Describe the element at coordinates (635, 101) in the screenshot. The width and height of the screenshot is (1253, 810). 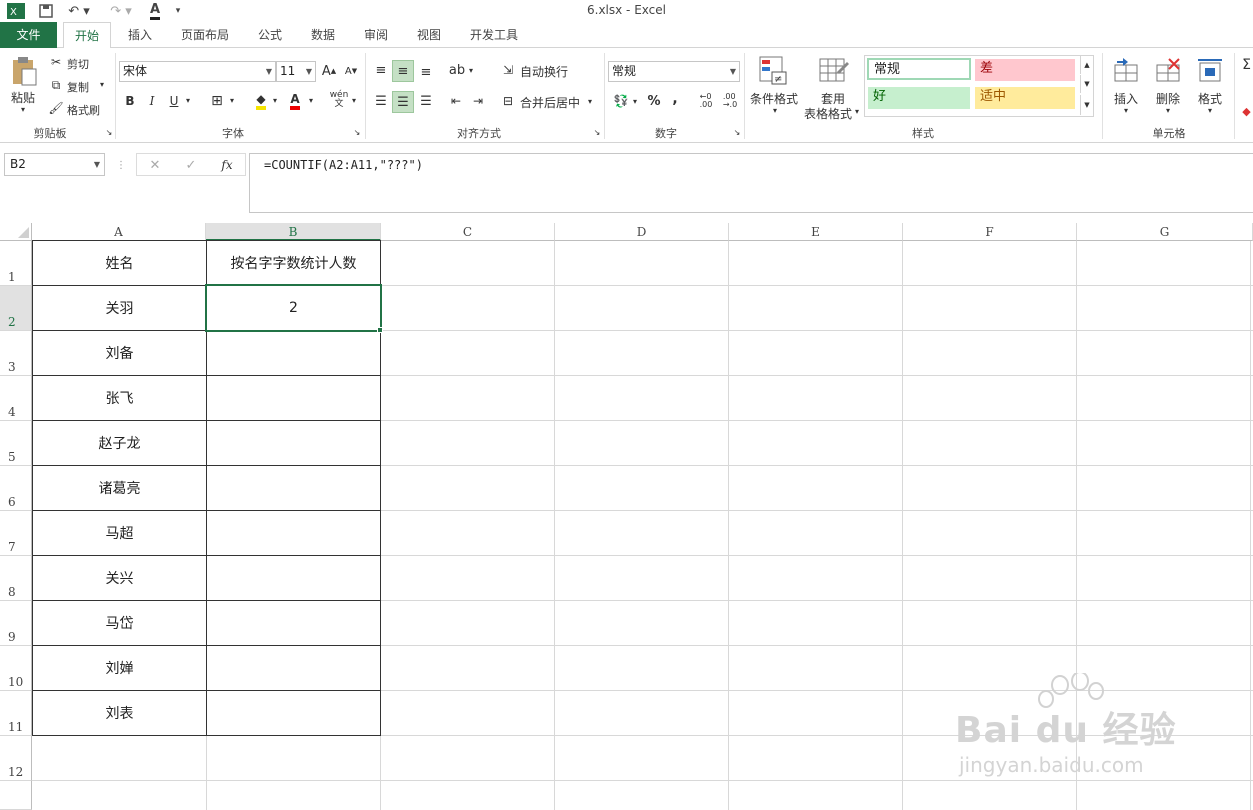
I see `accounting-dropdown-icon: ▾` at that location.